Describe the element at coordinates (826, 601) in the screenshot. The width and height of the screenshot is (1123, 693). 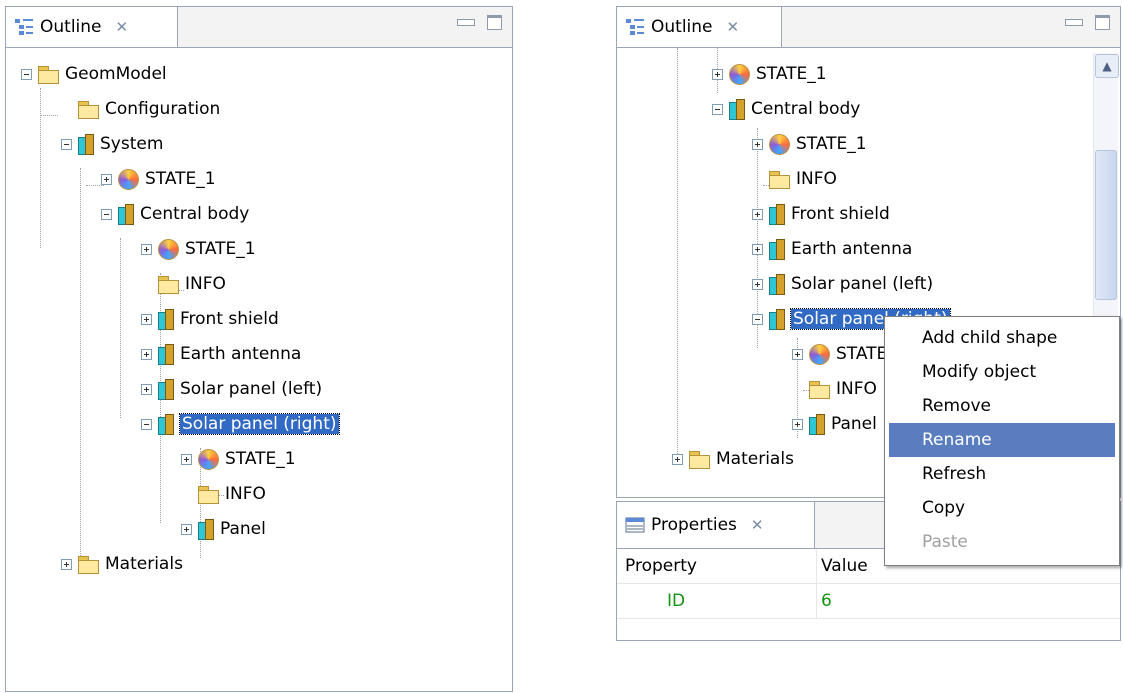
I see `property-value: 6` at that location.